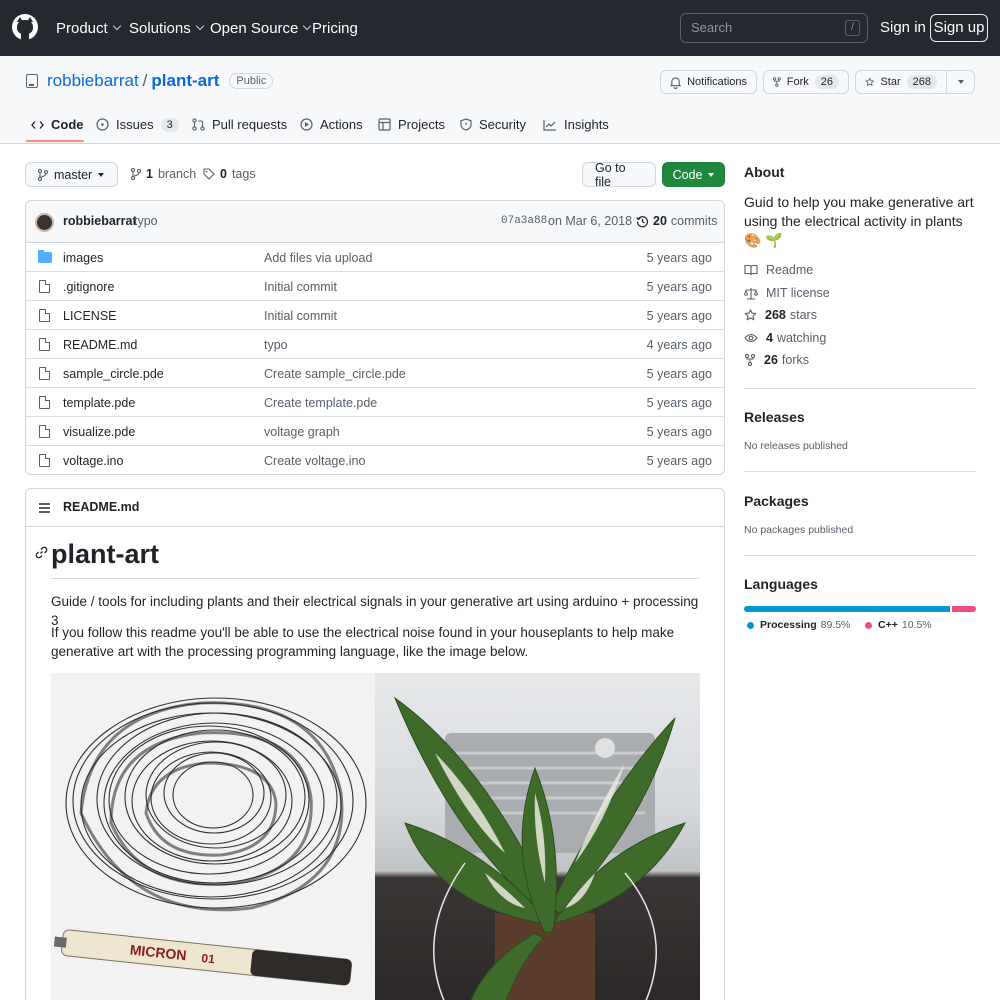 This screenshot has width=1000, height=1000. Describe the element at coordinates (826, 82) in the screenshot. I see `fork-count: 26` at that location.